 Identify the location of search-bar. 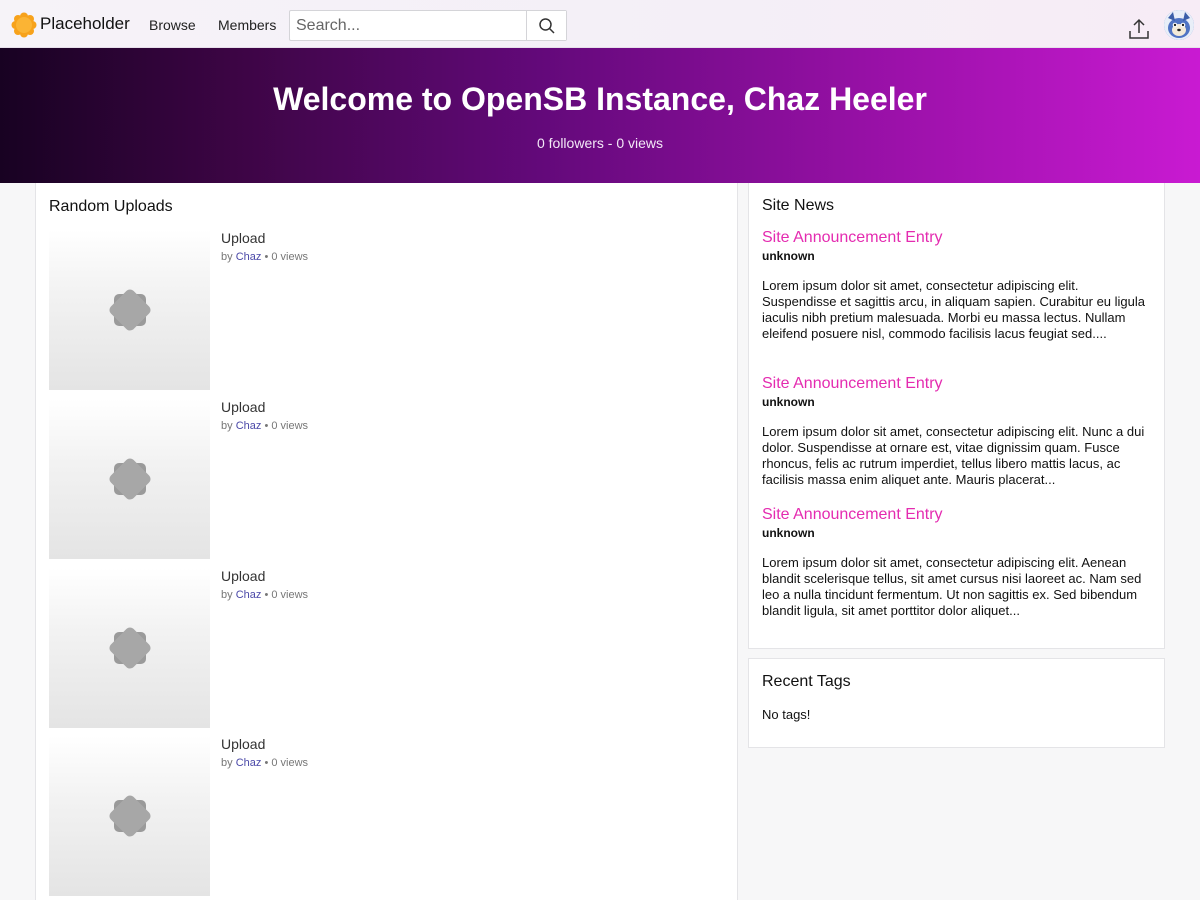
(428, 25).